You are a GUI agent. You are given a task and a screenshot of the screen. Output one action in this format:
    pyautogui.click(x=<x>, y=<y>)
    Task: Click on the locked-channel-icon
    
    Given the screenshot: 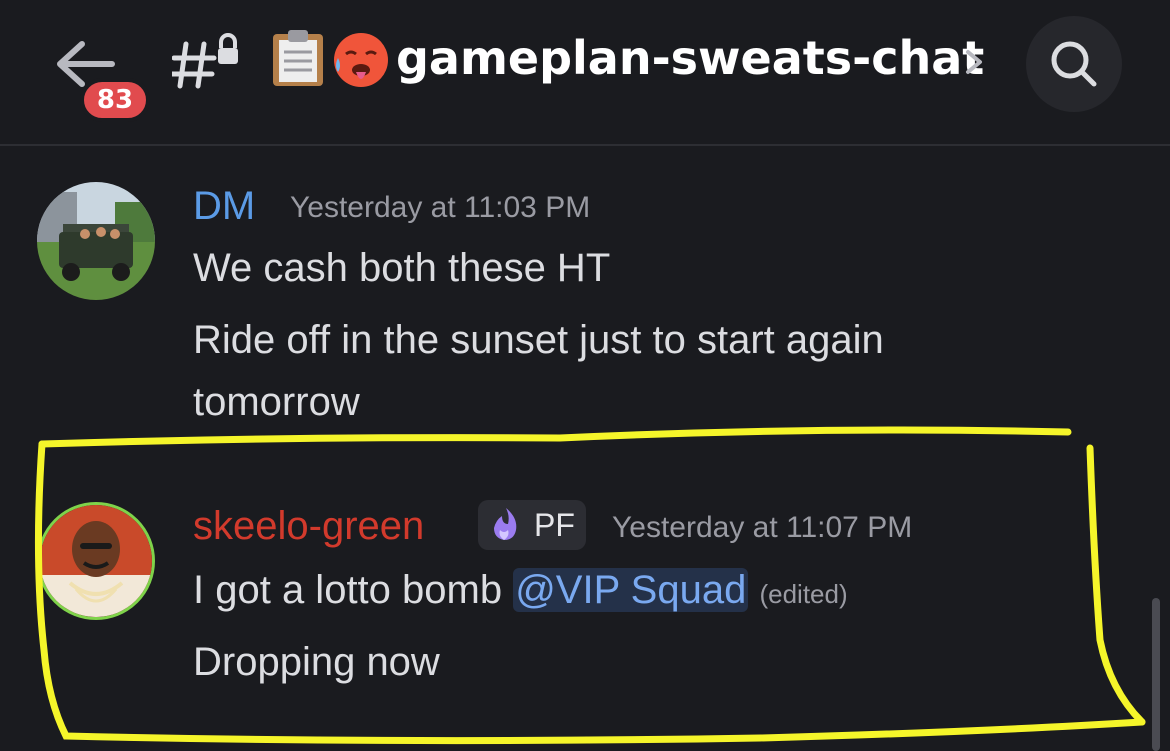 What is the action you would take?
    pyautogui.click(x=205, y=61)
    